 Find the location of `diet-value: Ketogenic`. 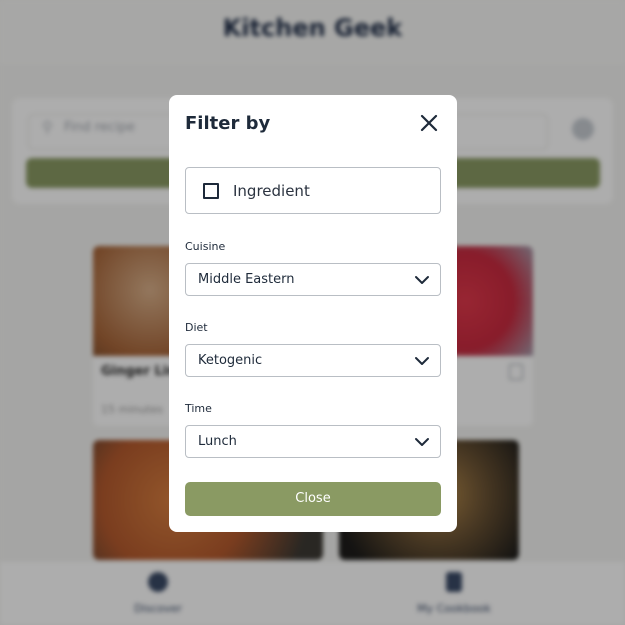

diet-value: Ketogenic is located at coordinates (230, 360).